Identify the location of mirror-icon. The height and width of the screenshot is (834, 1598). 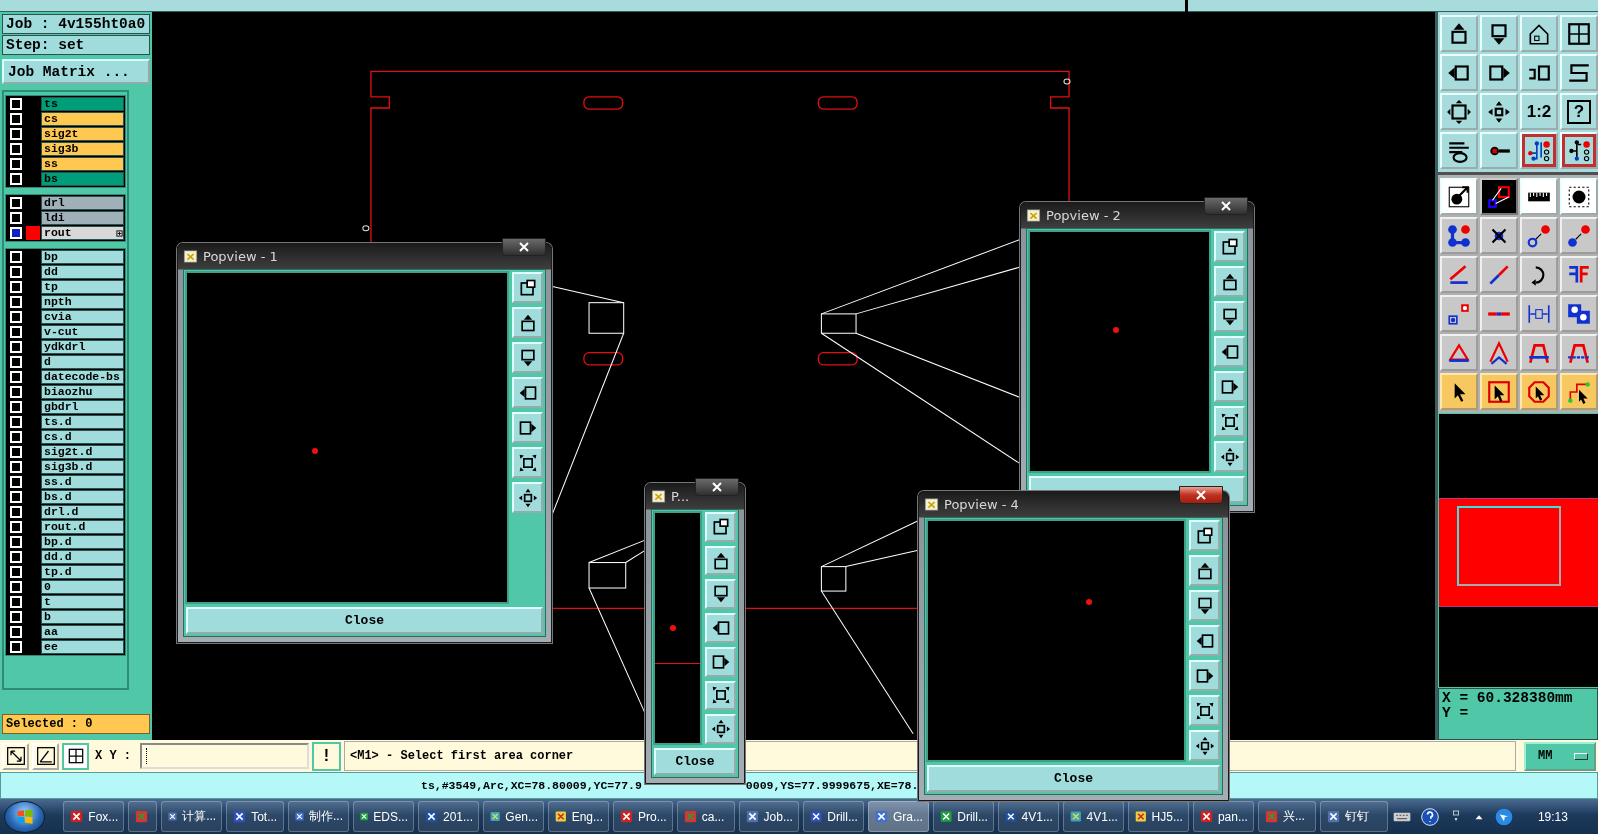
(1579, 274).